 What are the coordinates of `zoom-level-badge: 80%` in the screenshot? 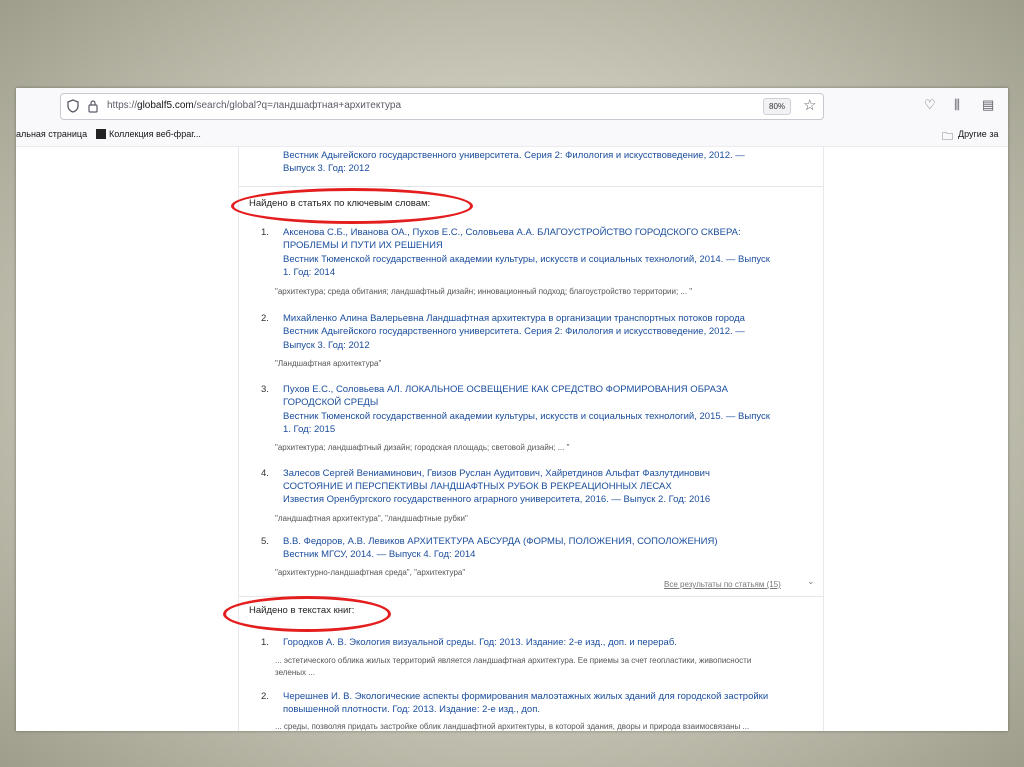 It's located at (777, 106).